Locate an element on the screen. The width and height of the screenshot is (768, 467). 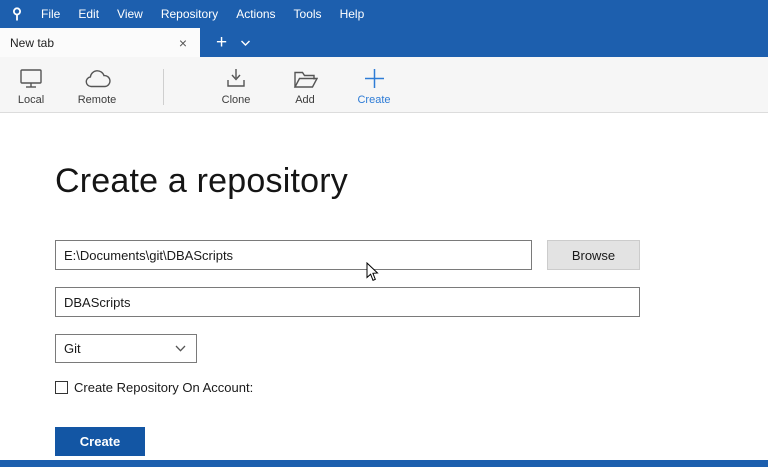
tab-label: New tab is located at coordinates (32, 42).